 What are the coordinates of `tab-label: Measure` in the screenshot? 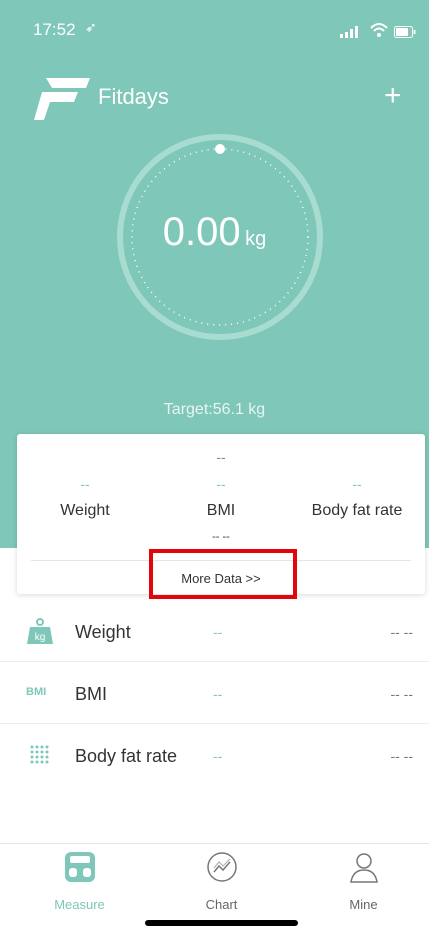 It's located at (79, 904).